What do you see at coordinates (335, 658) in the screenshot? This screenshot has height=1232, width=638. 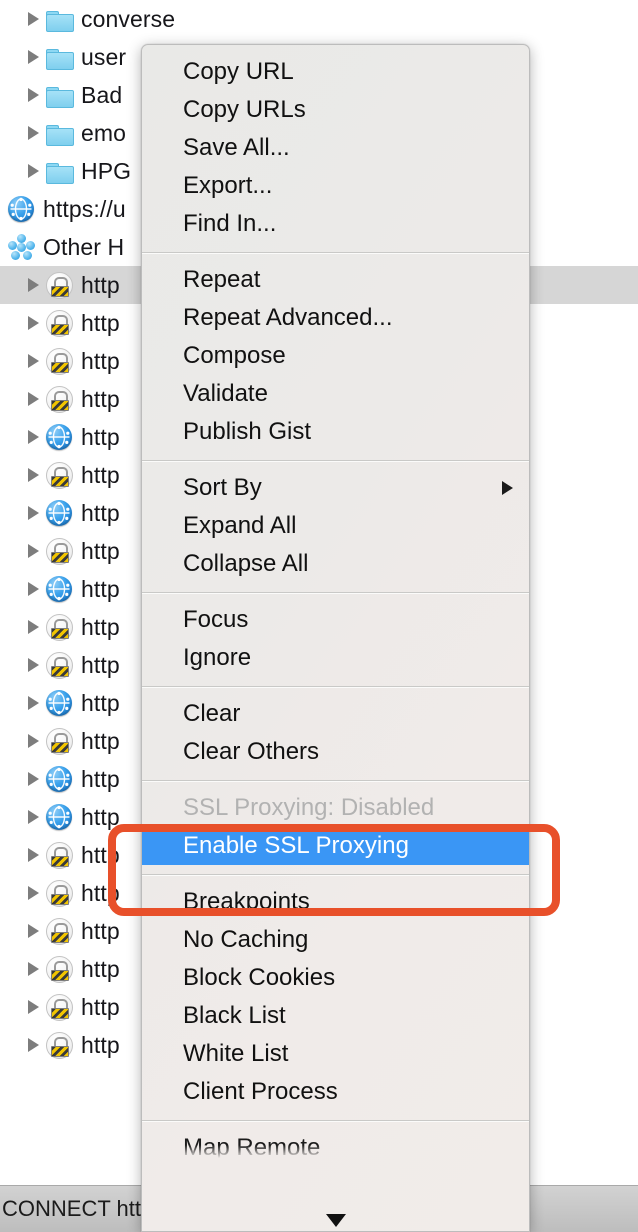 I see `menu-item-ignore: Ignore` at bounding box center [335, 658].